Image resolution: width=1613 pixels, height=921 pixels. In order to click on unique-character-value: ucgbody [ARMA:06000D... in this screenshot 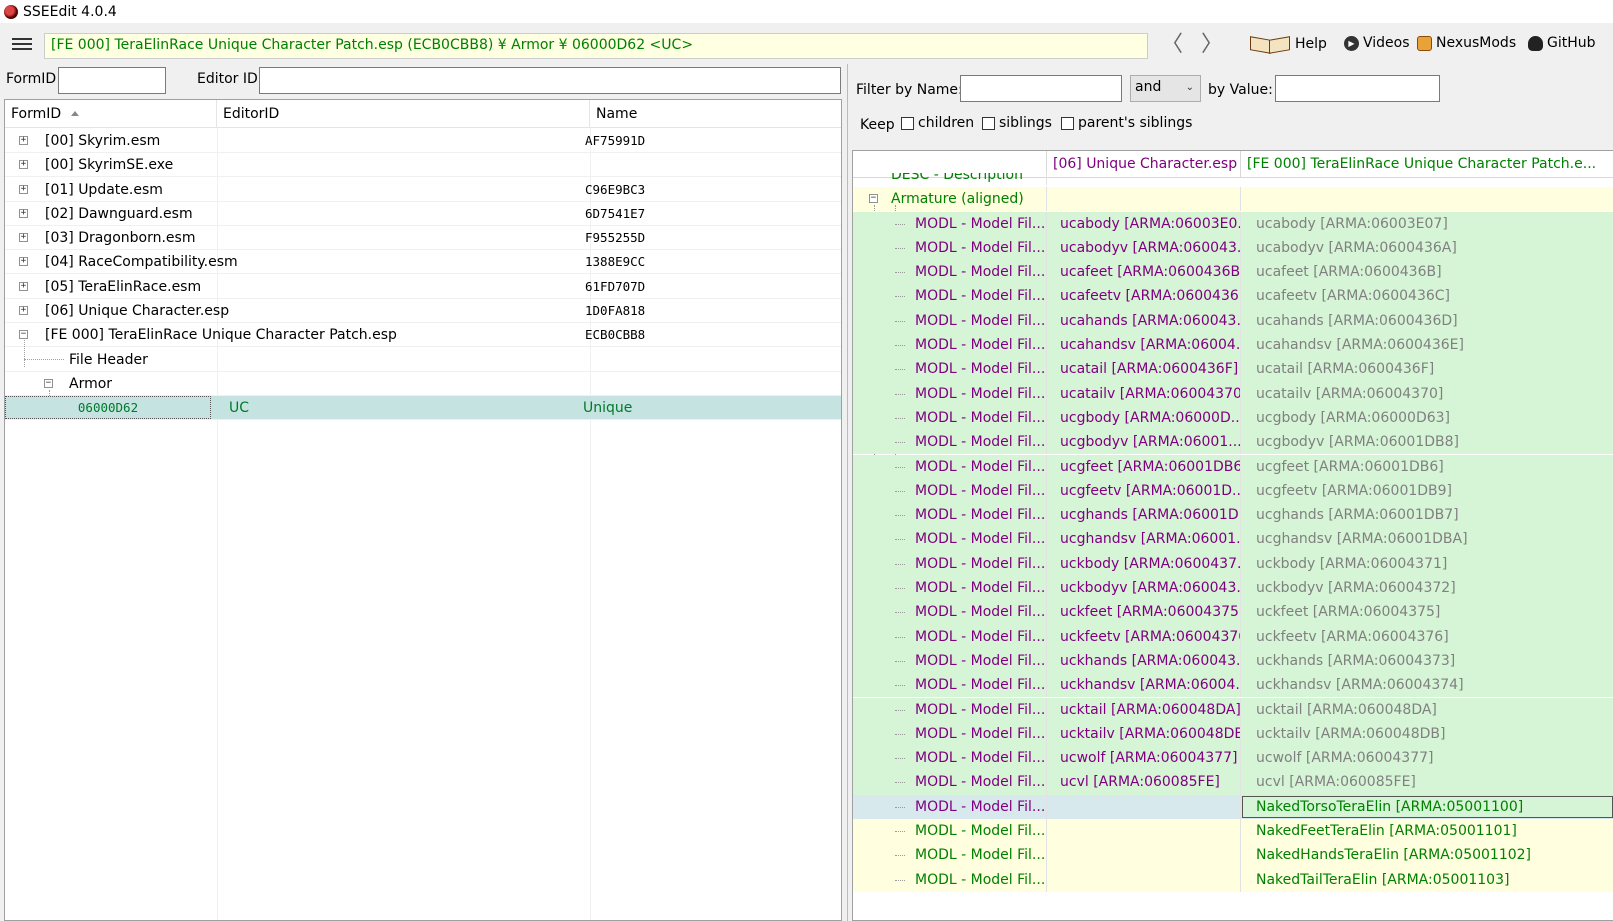, I will do `click(1144, 418)`.